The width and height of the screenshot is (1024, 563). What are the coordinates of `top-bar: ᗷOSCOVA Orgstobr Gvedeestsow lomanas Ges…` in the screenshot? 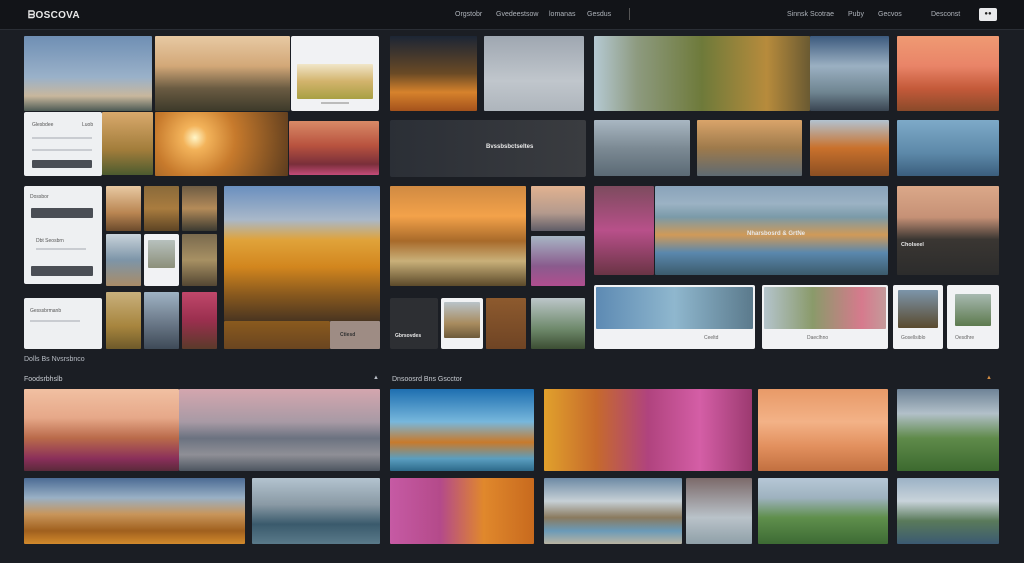 It's located at (512, 15).